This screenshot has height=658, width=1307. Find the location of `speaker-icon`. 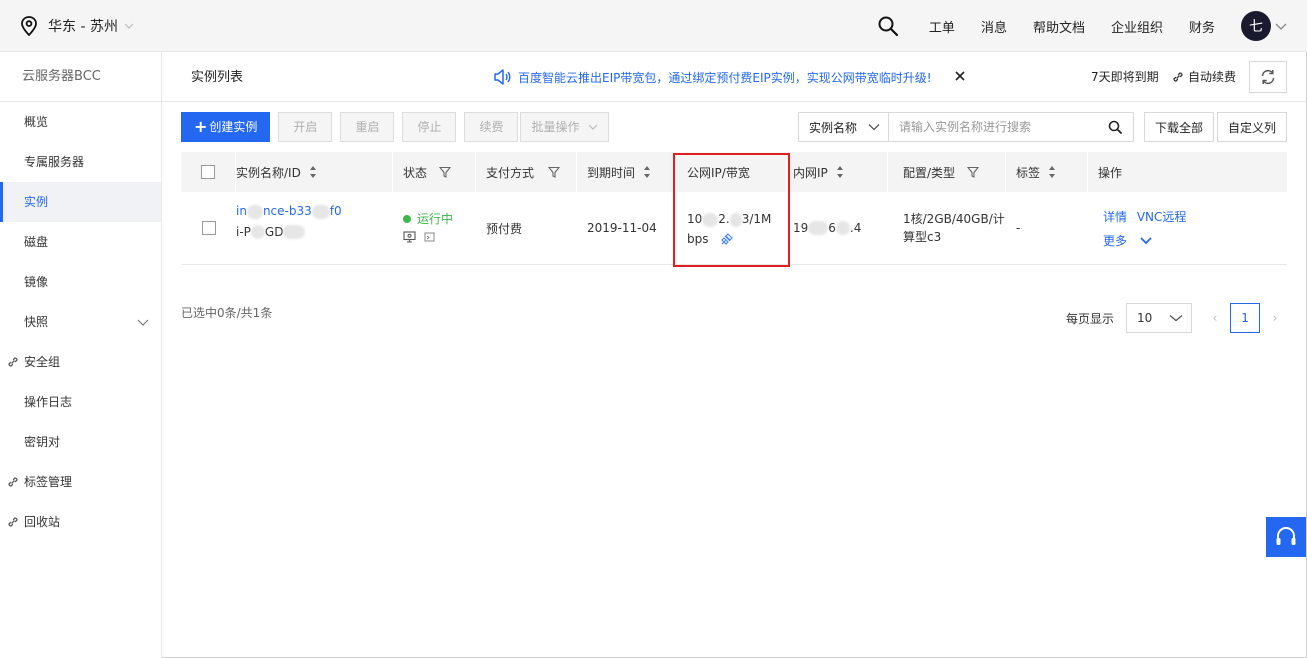

speaker-icon is located at coordinates (502, 77).